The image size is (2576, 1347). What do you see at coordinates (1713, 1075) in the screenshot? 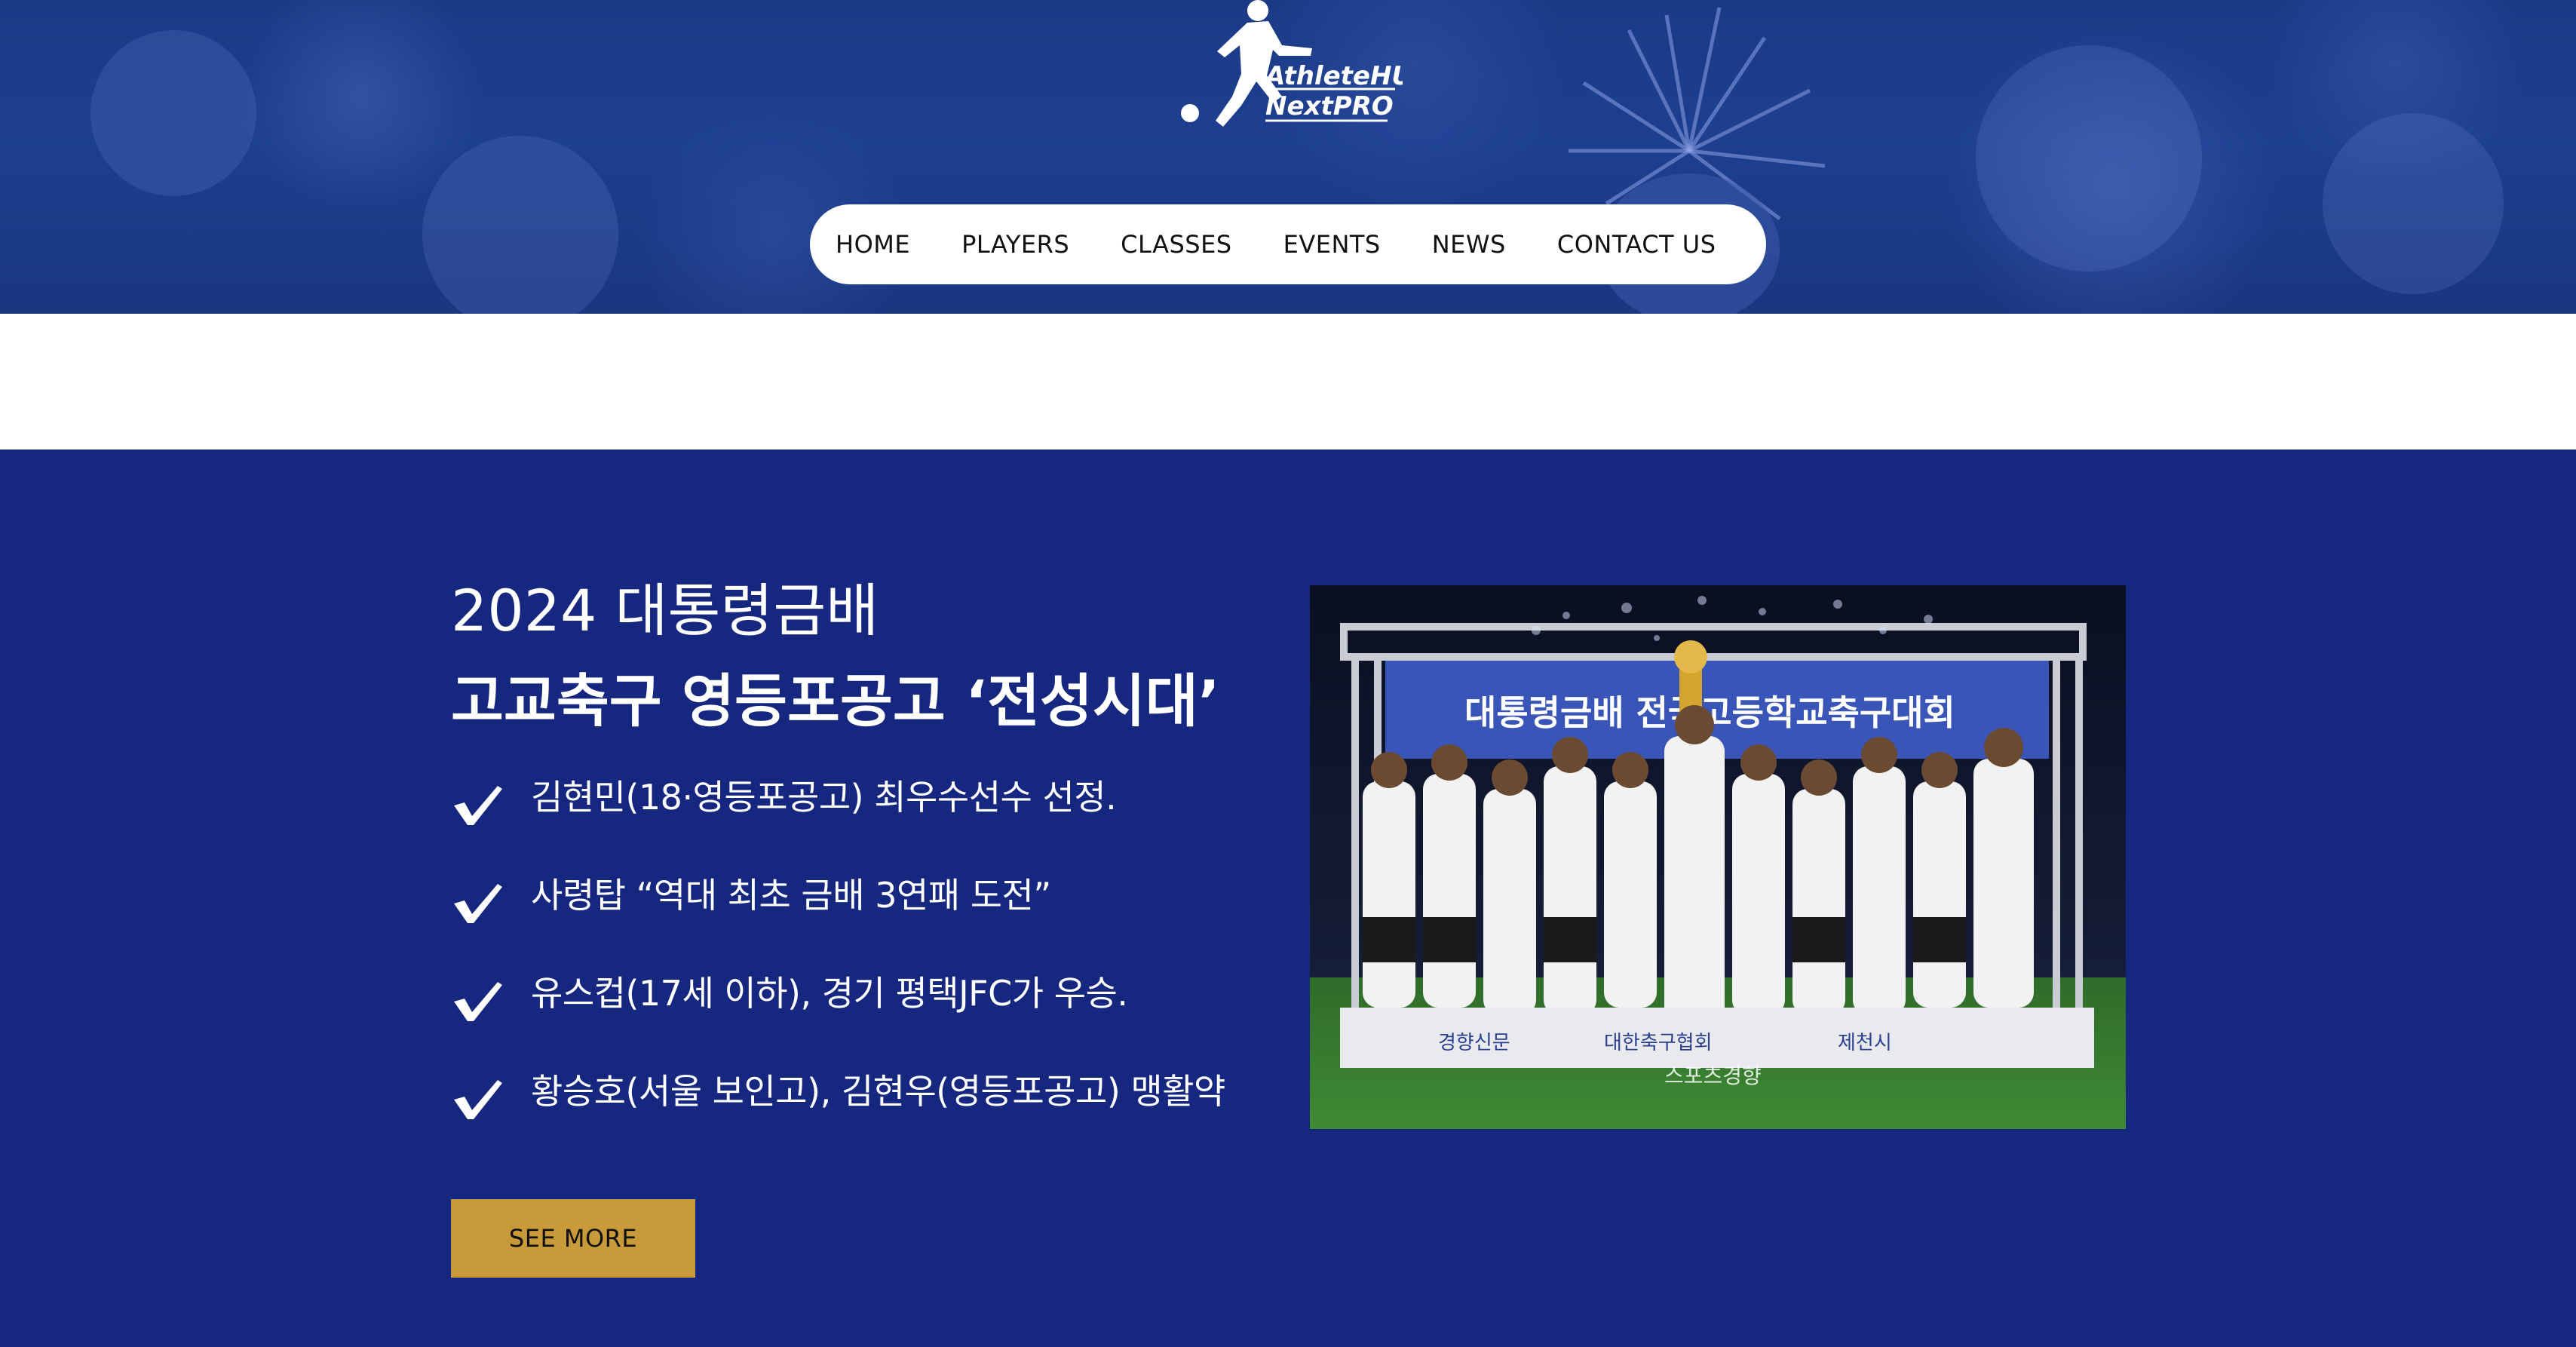
I see `svg-text: 스포츠경향` at bounding box center [1713, 1075].